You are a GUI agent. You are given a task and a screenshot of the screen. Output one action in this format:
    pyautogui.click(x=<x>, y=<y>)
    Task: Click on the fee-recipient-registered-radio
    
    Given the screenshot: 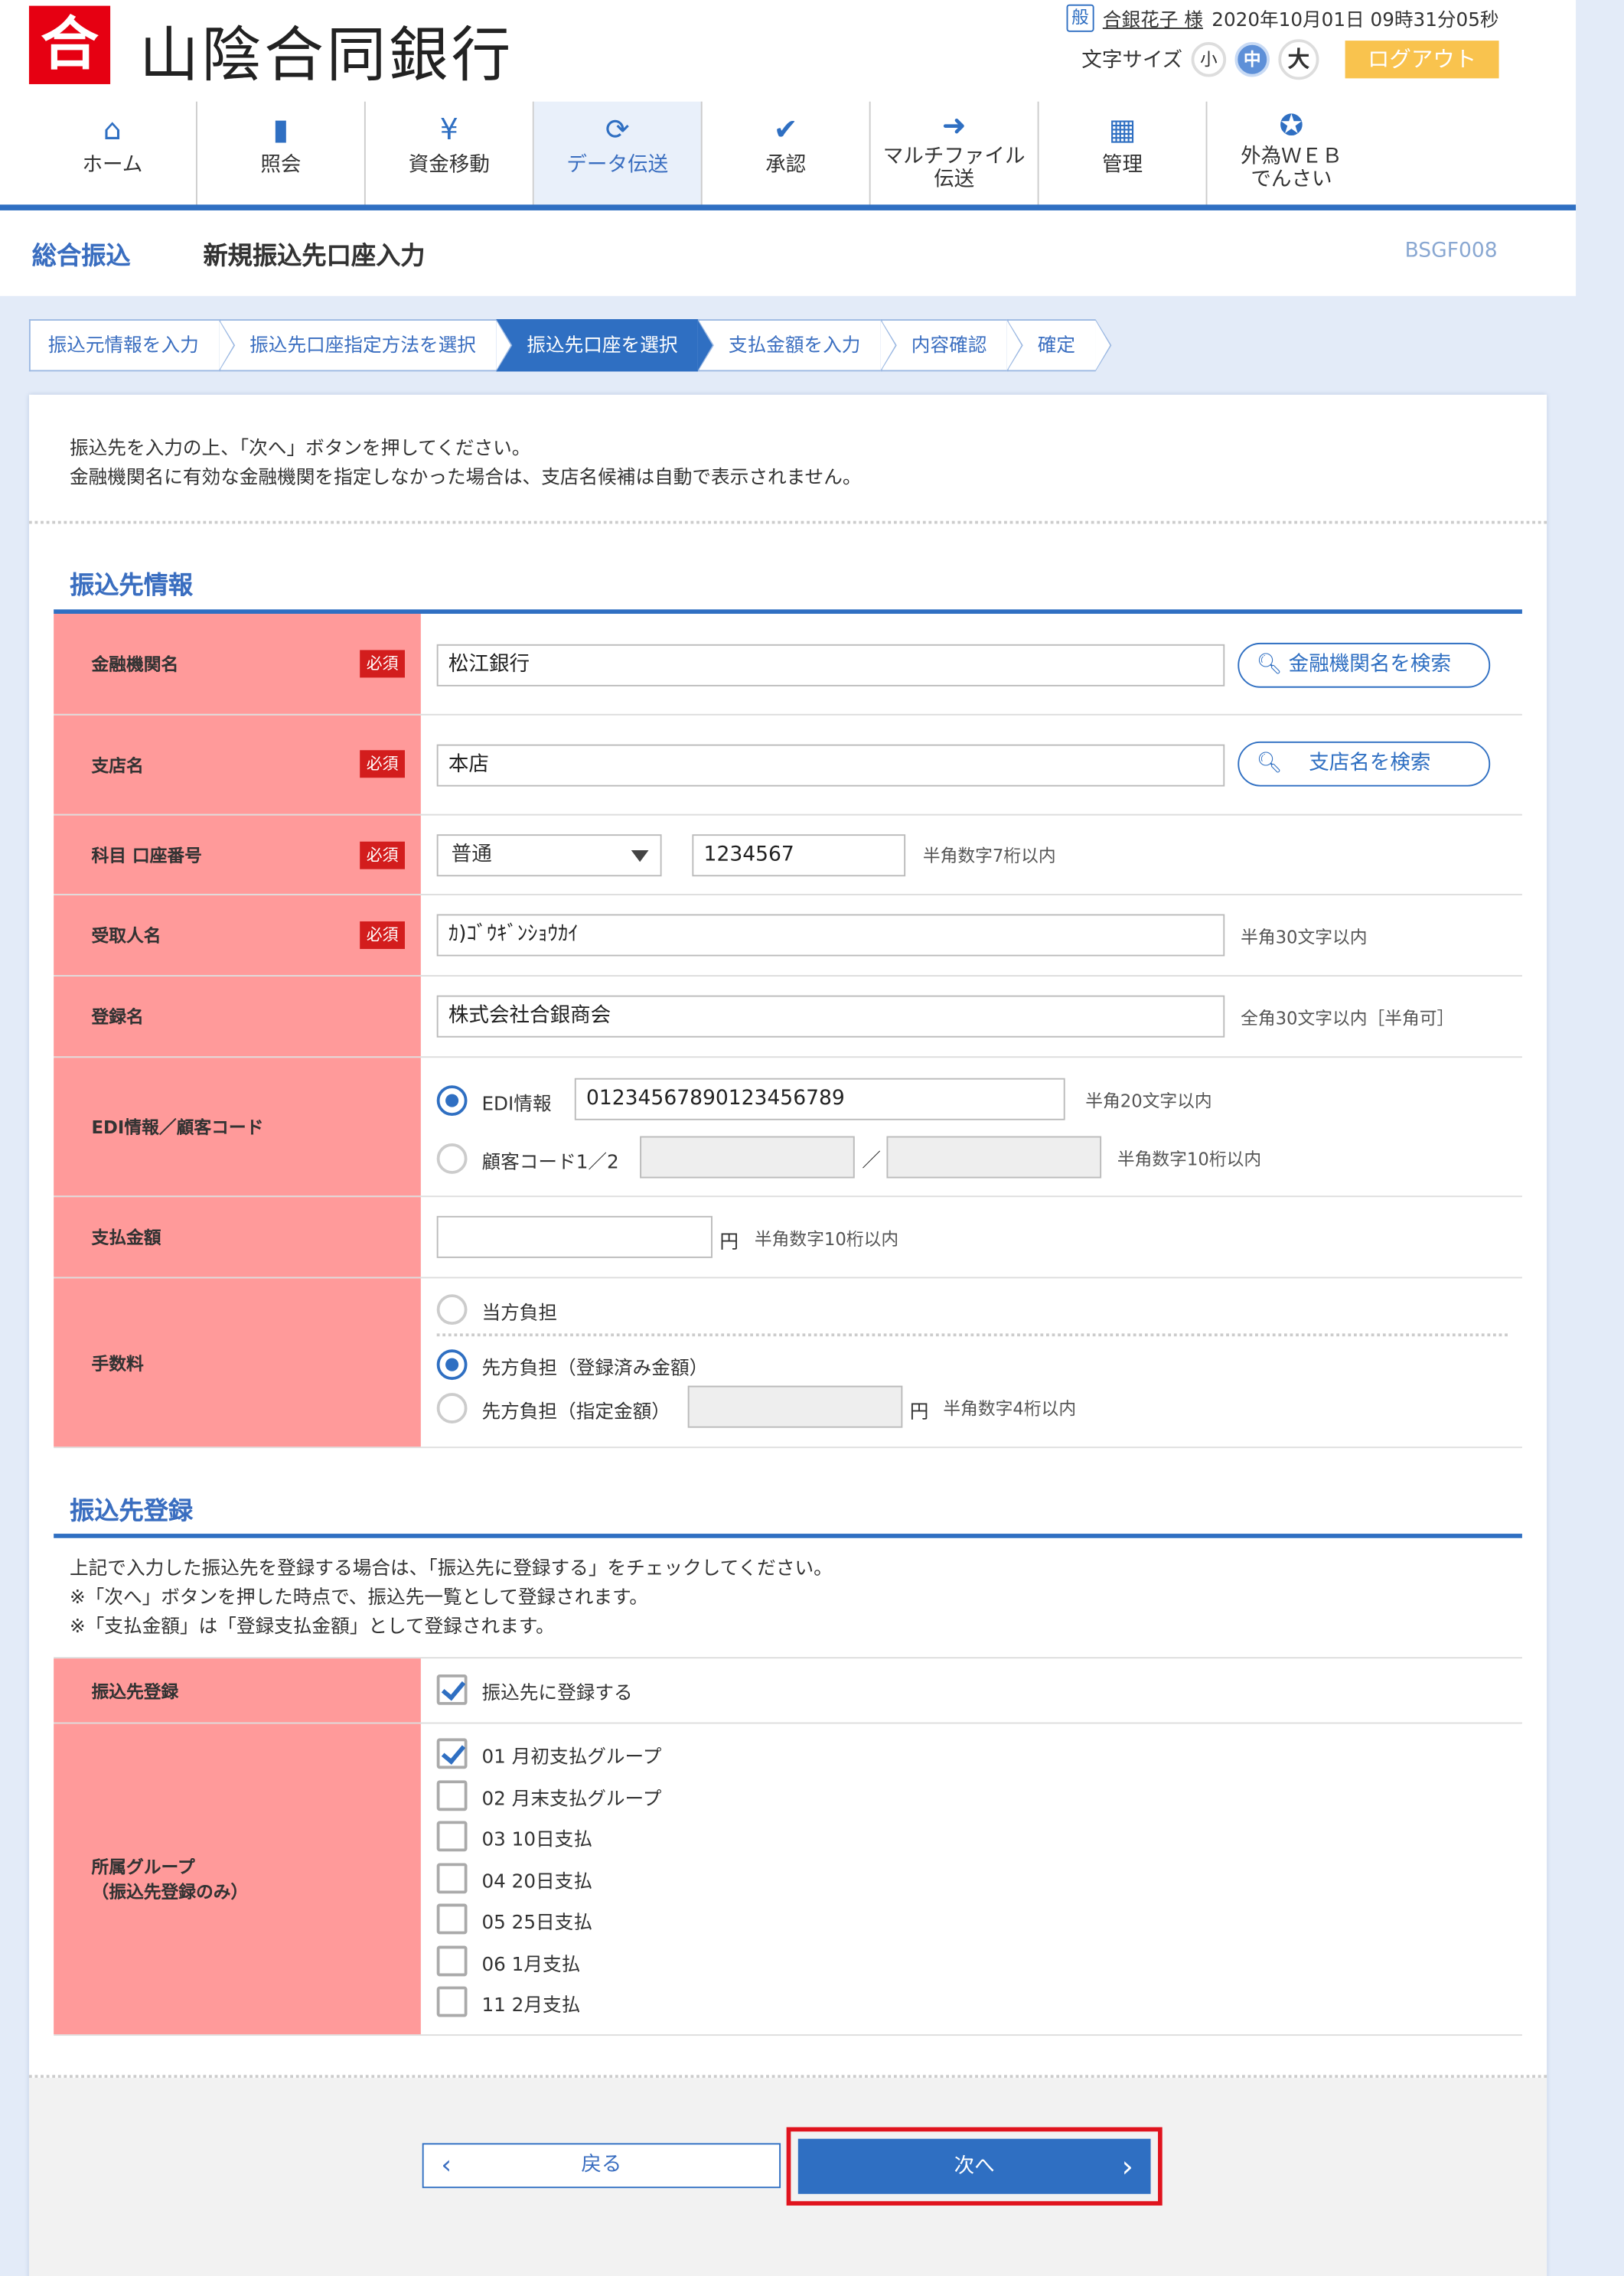 What is the action you would take?
    pyautogui.click(x=452, y=1365)
    